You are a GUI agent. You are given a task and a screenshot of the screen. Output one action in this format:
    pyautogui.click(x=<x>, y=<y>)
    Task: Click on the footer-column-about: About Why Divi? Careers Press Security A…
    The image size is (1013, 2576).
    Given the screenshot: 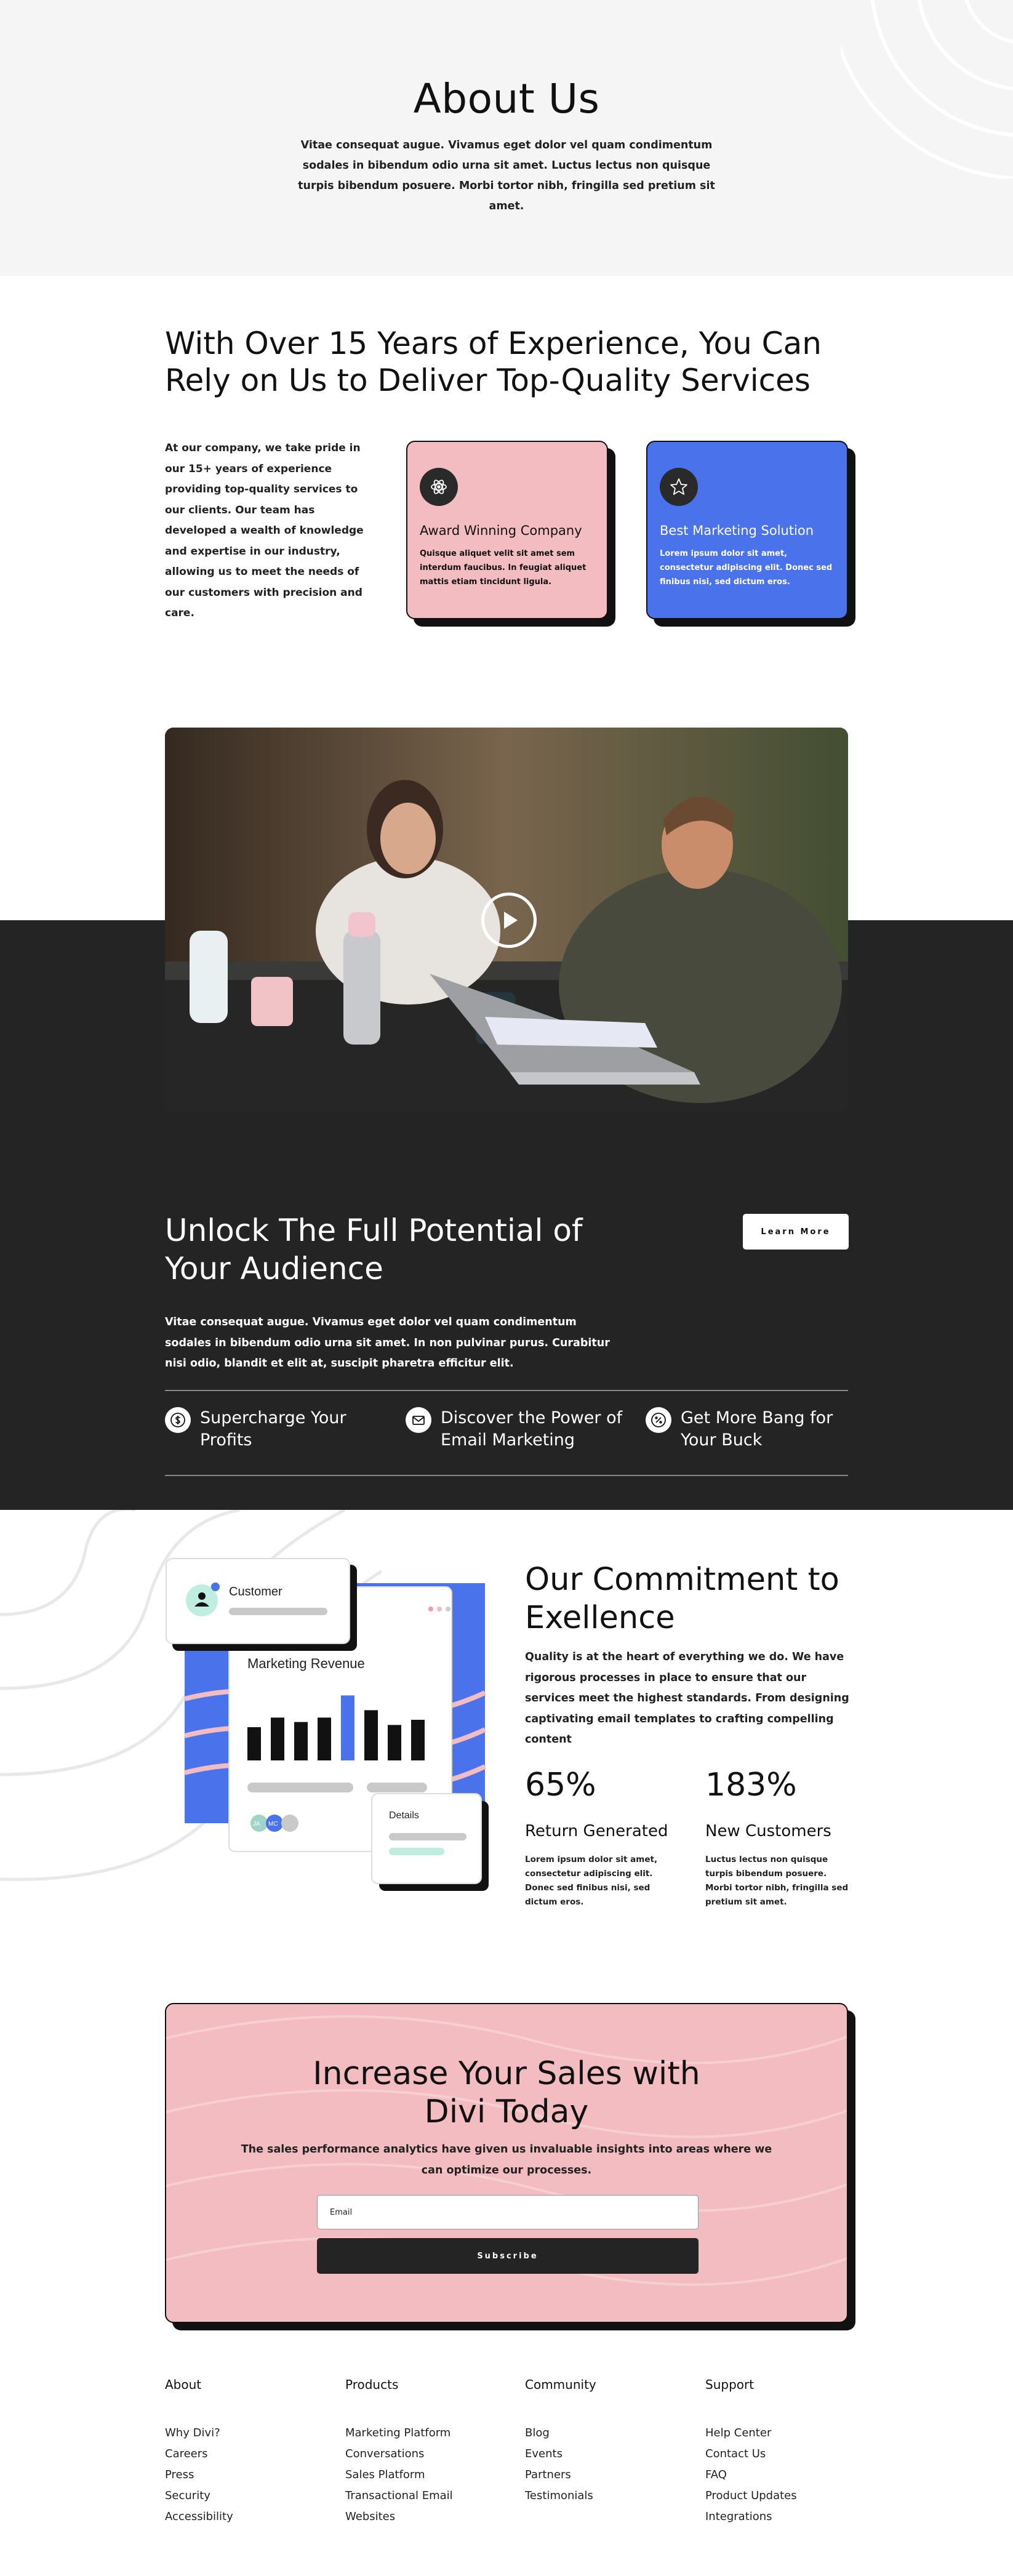 What is the action you would take?
    pyautogui.click(x=242, y=2452)
    